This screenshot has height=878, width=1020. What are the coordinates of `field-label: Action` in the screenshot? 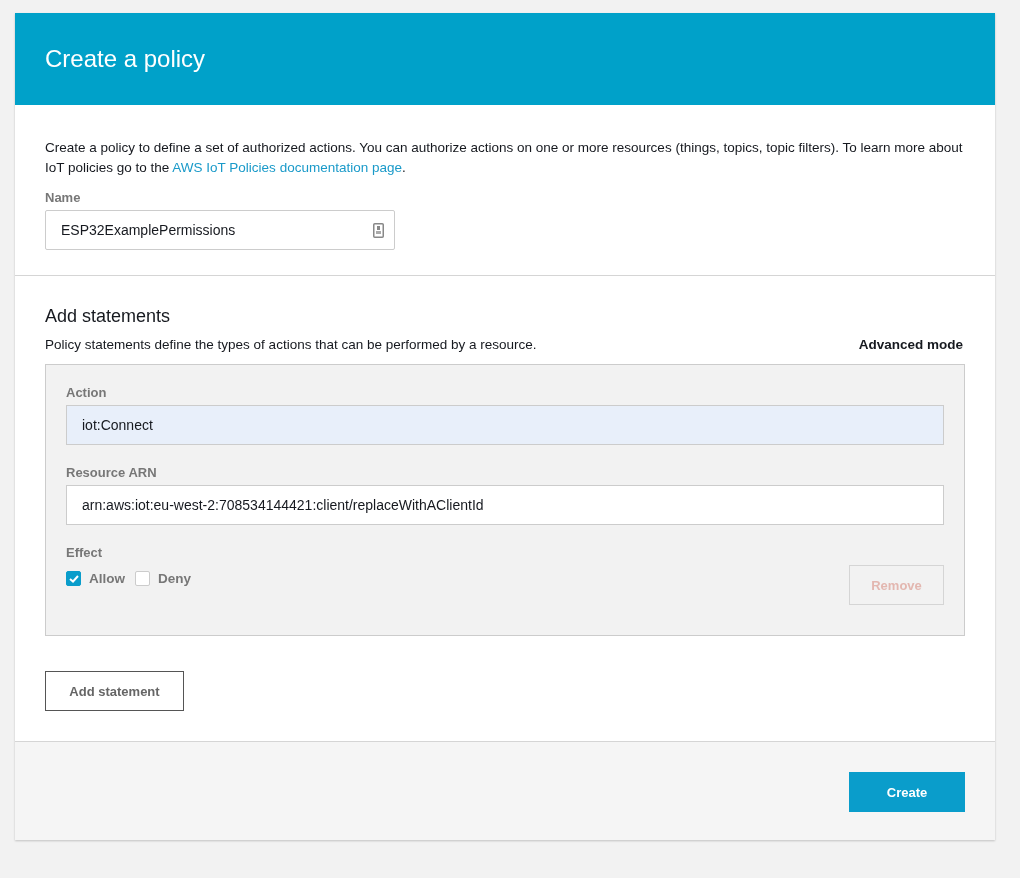 It's located at (87, 392).